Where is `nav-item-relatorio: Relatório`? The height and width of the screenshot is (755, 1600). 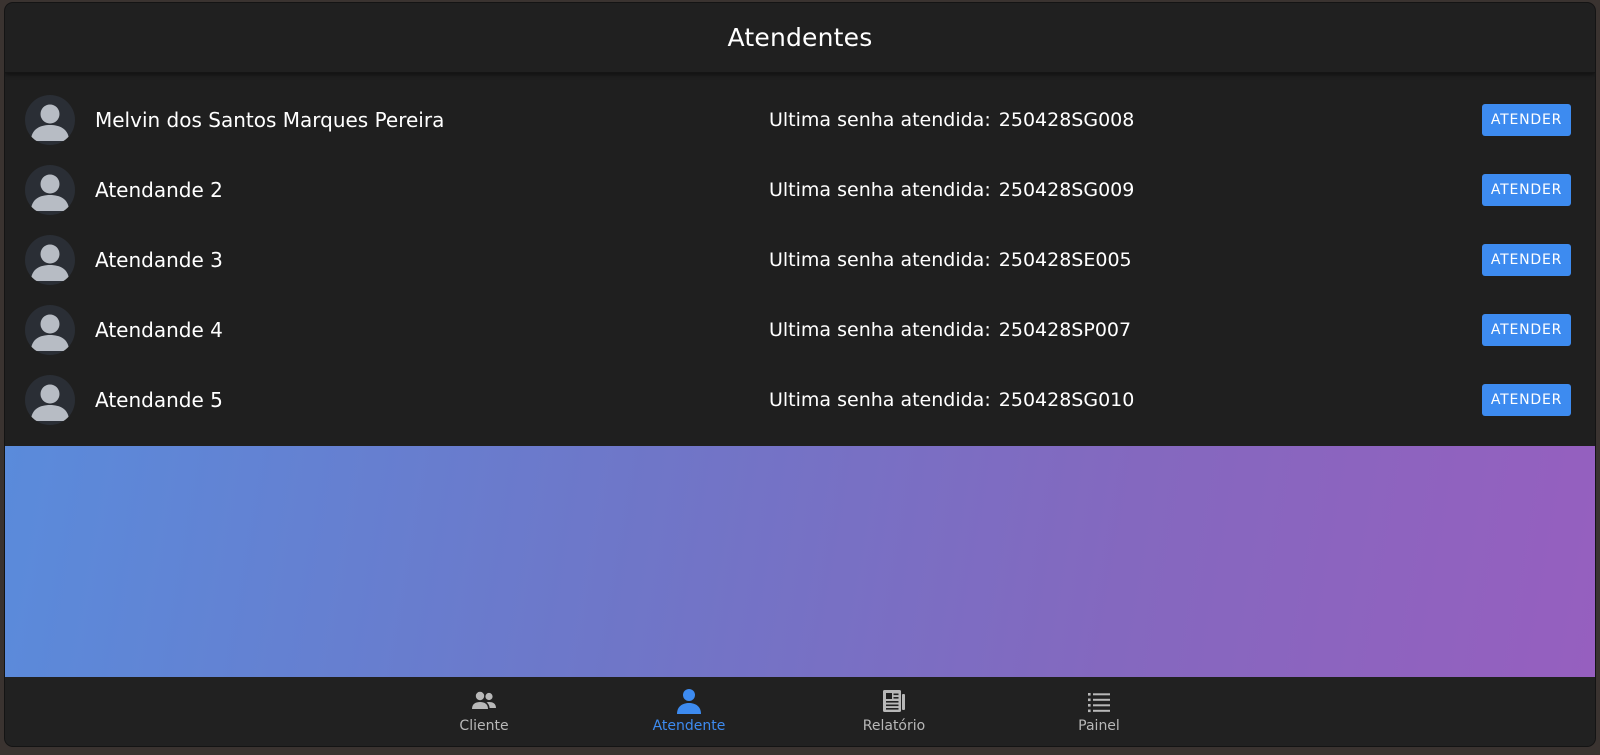 nav-item-relatorio: Relatório is located at coordinates (894, 710).